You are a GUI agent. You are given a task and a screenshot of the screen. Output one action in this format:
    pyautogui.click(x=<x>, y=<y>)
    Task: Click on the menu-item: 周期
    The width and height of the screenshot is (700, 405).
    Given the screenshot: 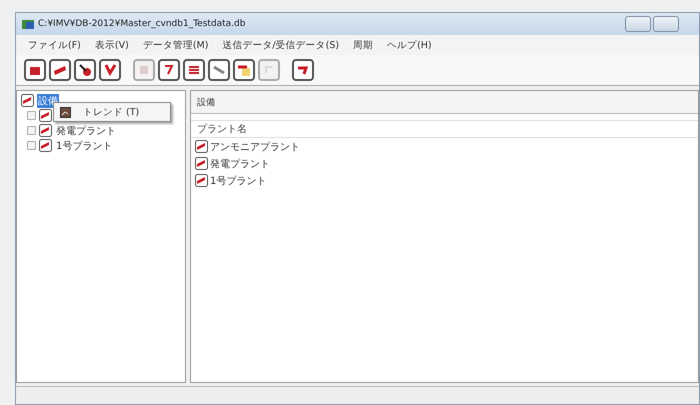 What is the action you would take?
    pyautogui.click(x=363, y=45)
    